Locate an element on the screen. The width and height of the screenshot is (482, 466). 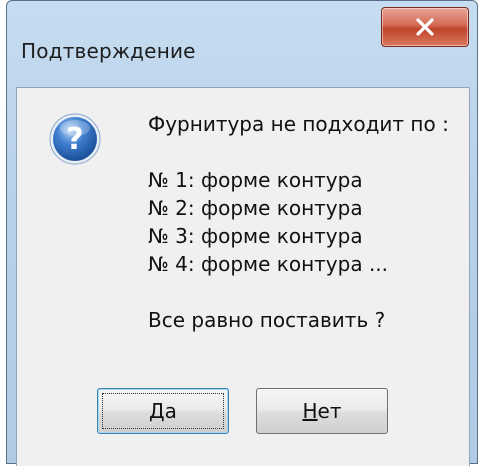
question-icon: ? is located at coordinates (75, 139).